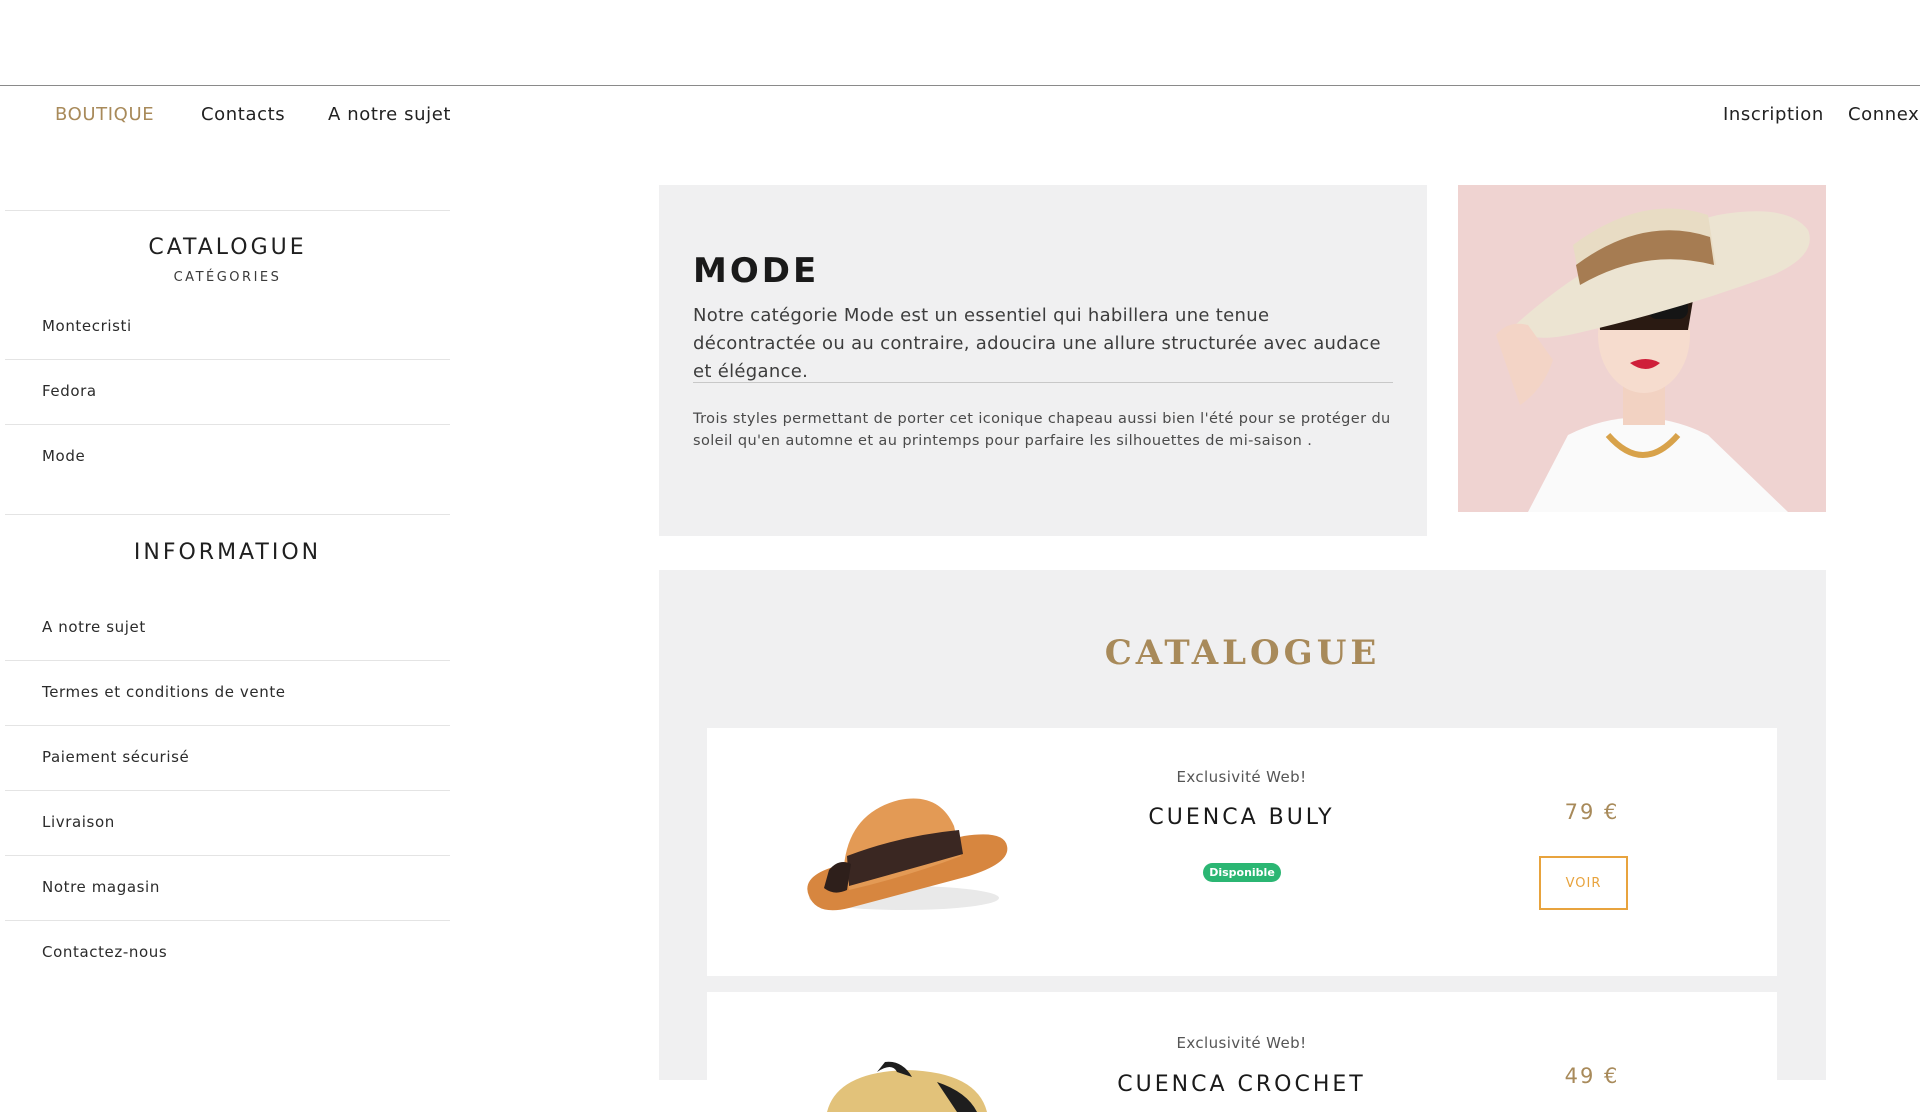 The image size is (1920, 1112). What do you see at coordinates (1043, 382) in the screenshot?
I see `banner-divider` at bounding box center [1043, 382].